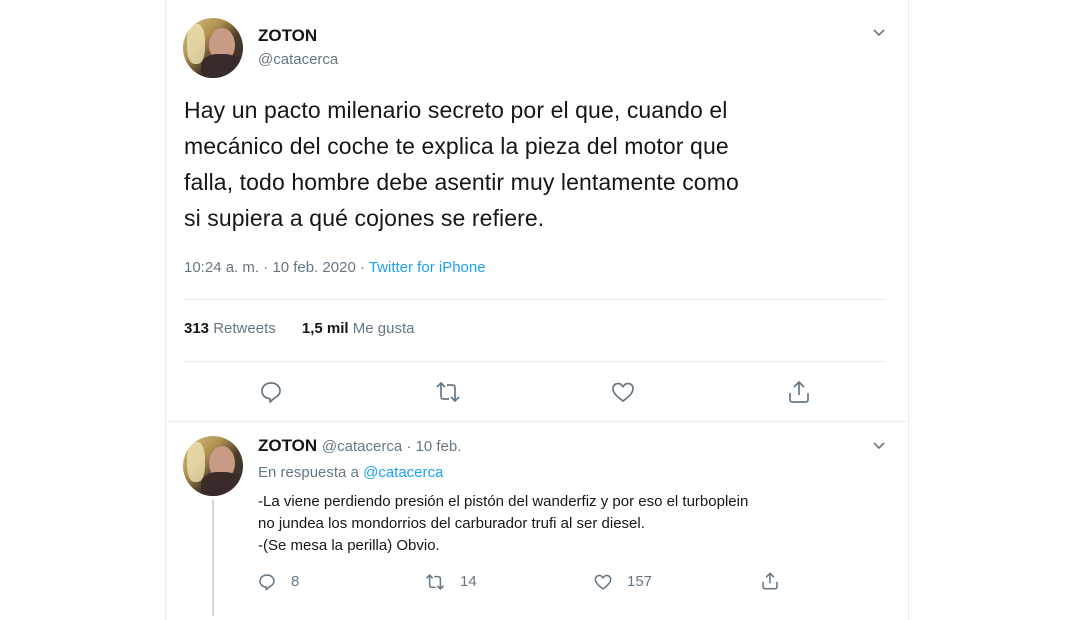 The width and height of the screenshot is (1085, 620). Describe the element at coordinates (468, 581) in the screenshot. I see `retweet-count: 14` at that location.